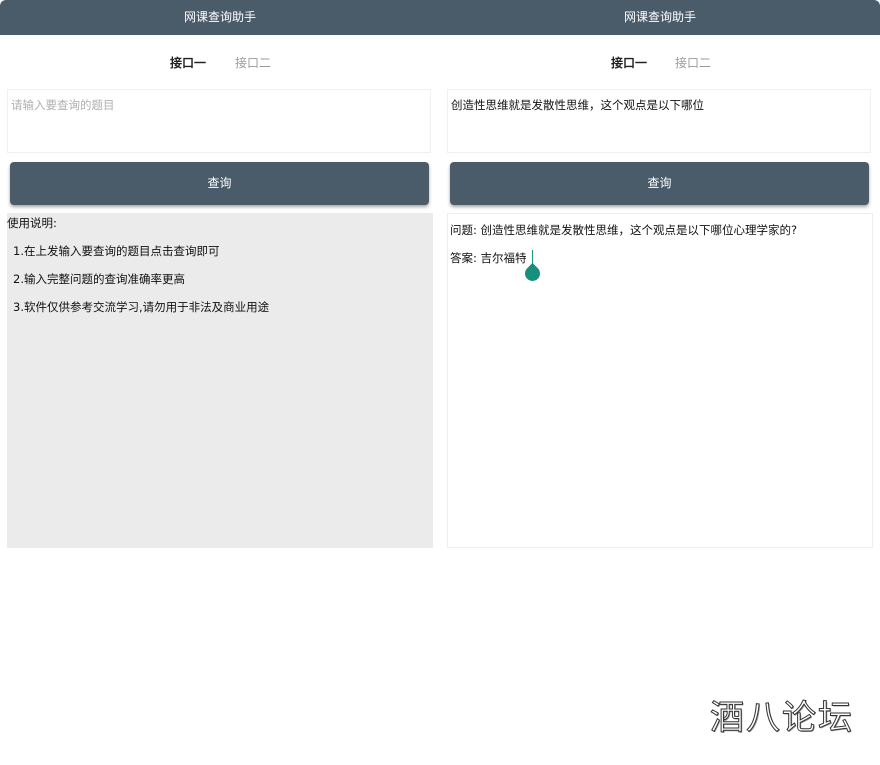 The height and width of the screenshot is (765, 880). Describe the element at coordinates (488, 258) in the screenshot. I see `result-answer: 答案: 吉尔福特` at that location.